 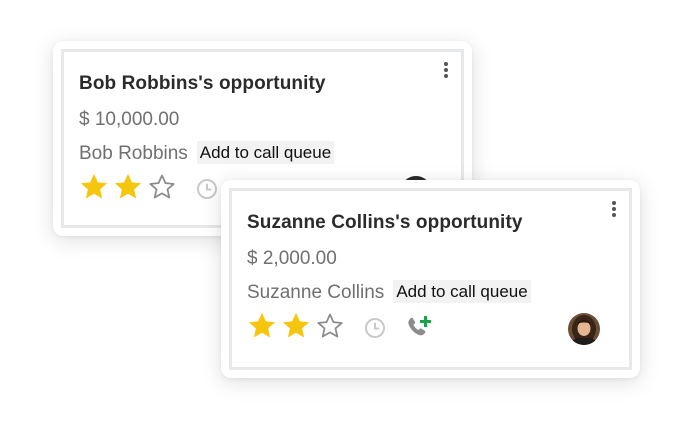 I want to click on card-title: Suzanne Collins's opportunity, so click(x=385, y=223).